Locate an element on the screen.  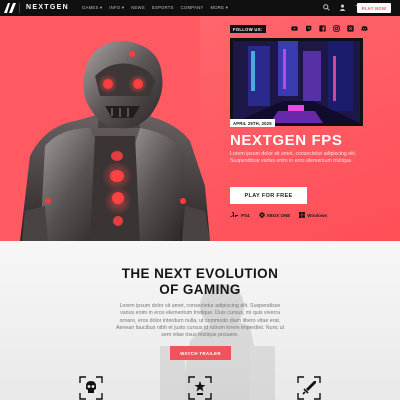
section-title-line-2: OF GAMING is located at coordinates (200, 289).